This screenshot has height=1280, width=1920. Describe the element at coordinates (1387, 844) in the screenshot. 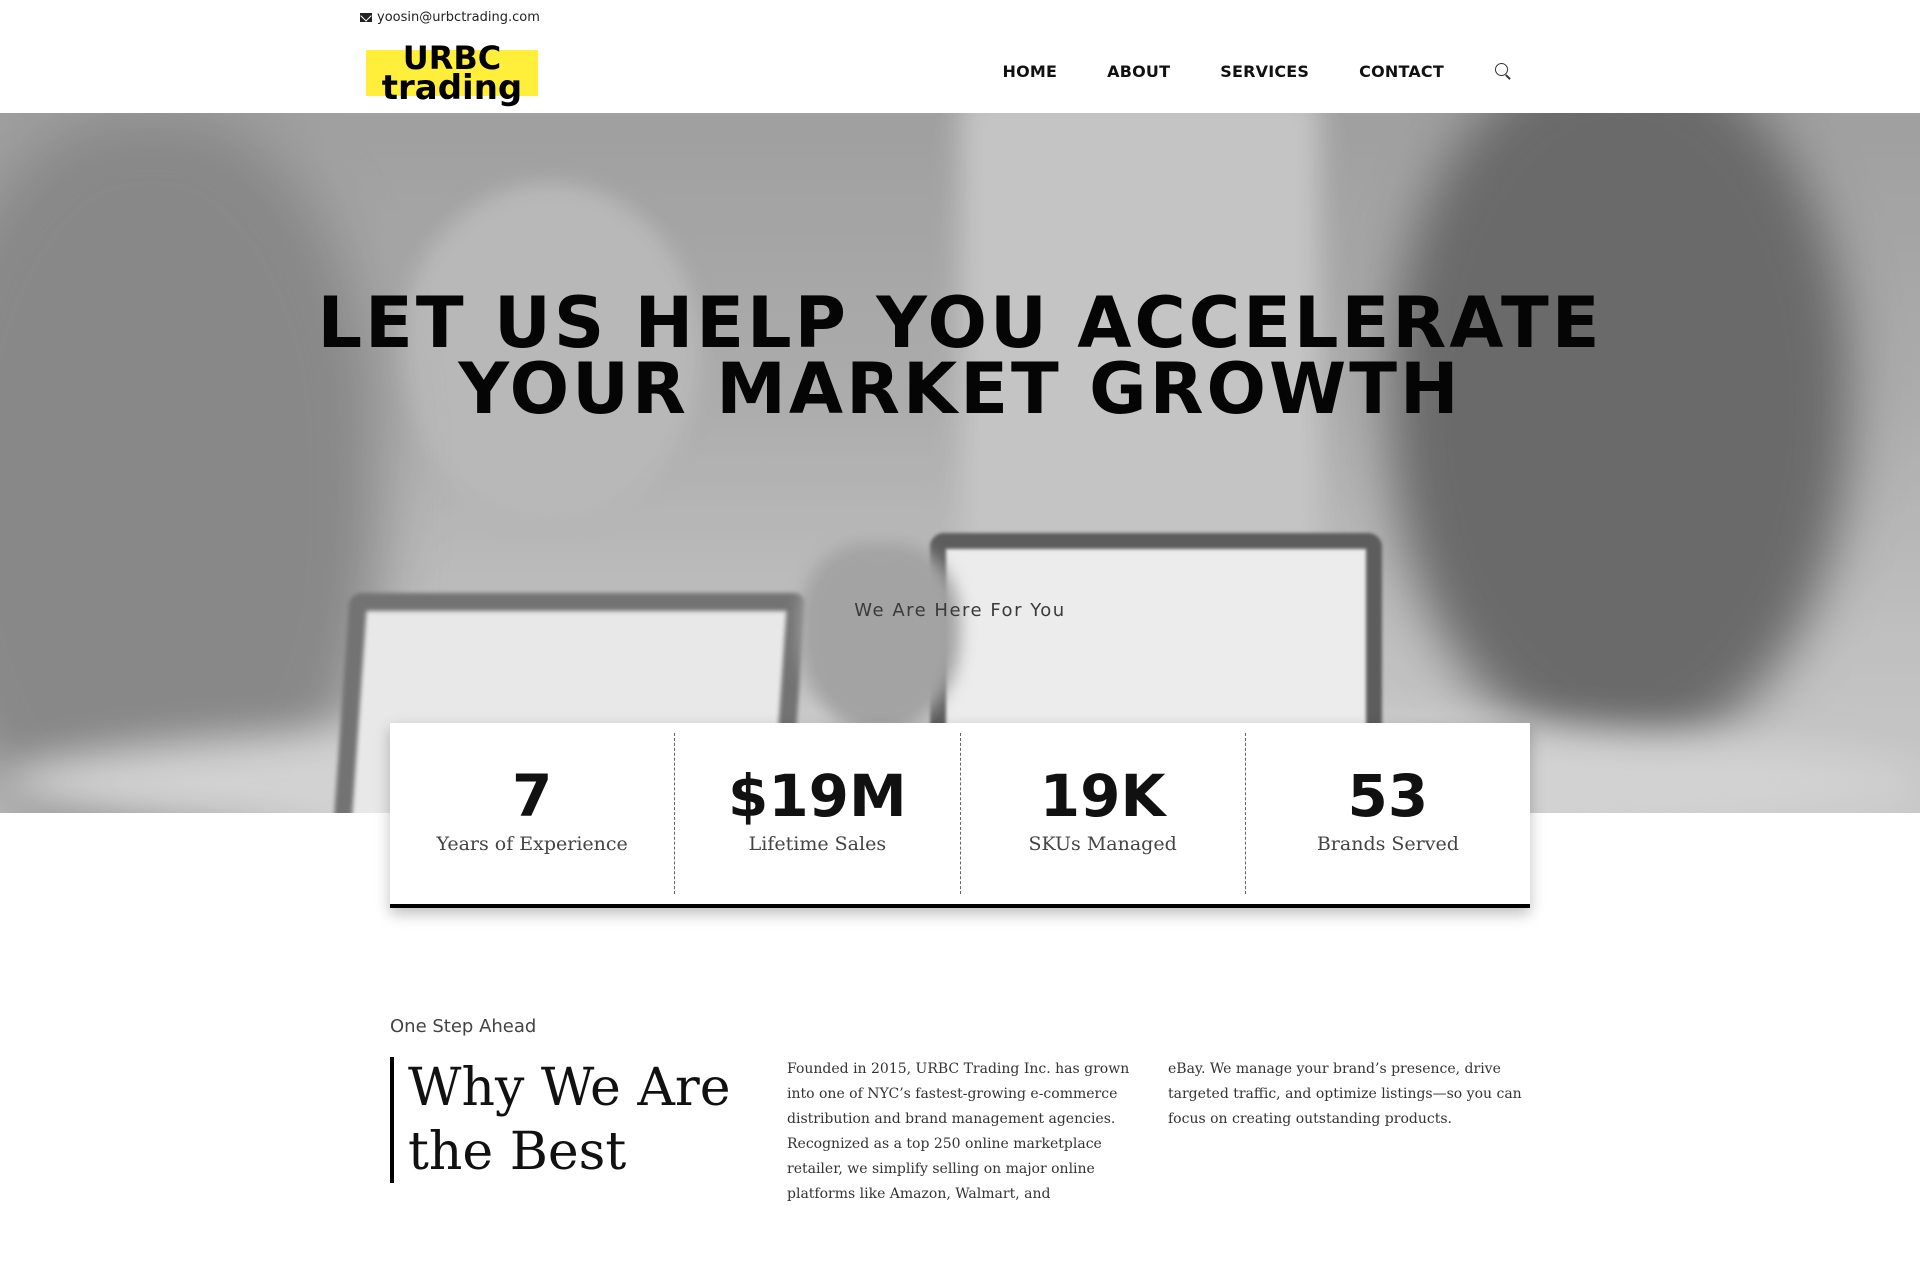

I see `stat-label: Brands Served` at that location.